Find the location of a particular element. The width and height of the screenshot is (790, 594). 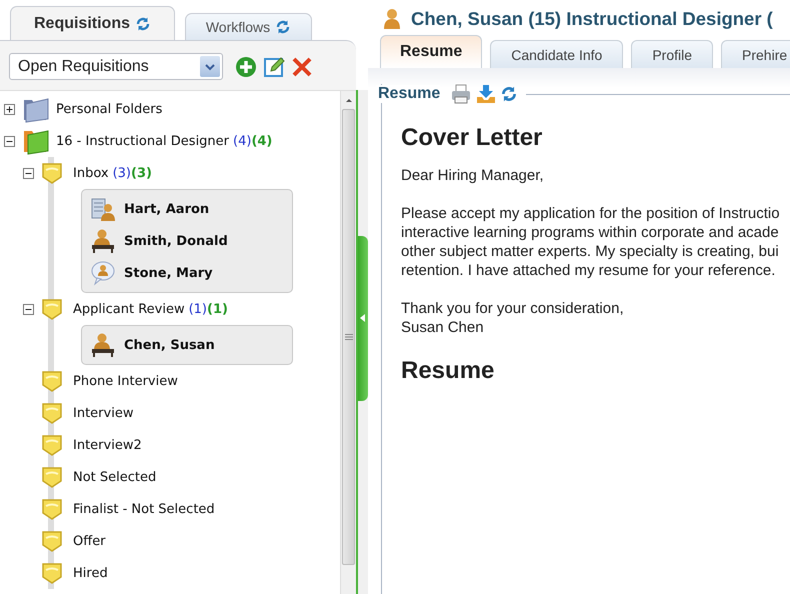

tab: Profile is located at coordinates (672, 54).